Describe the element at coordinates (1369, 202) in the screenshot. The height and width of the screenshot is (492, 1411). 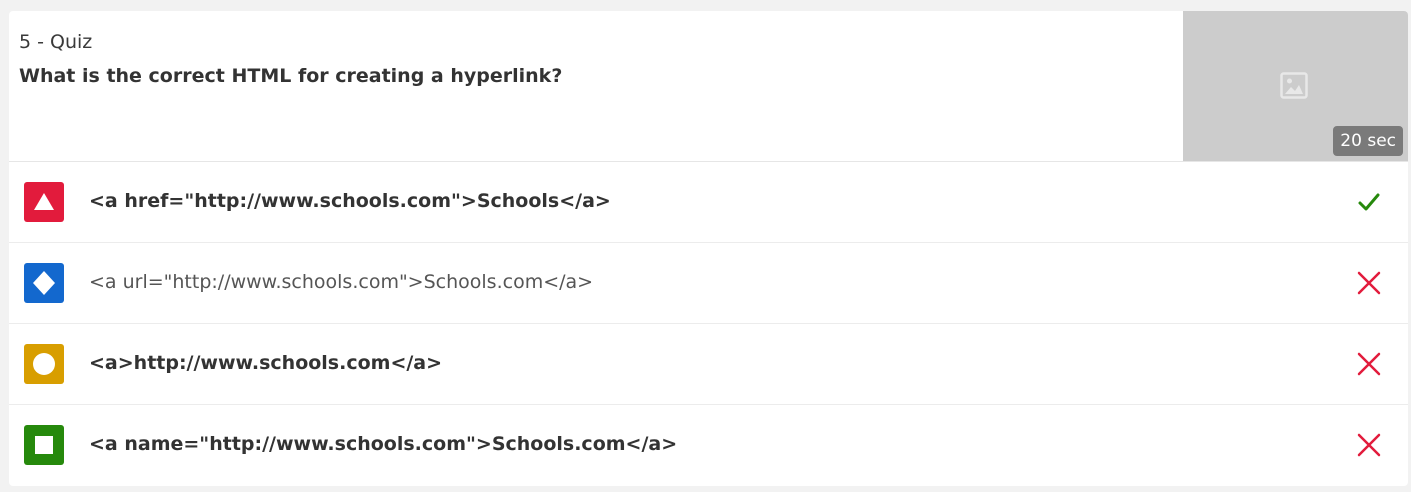
I see `check-icon` at that location.